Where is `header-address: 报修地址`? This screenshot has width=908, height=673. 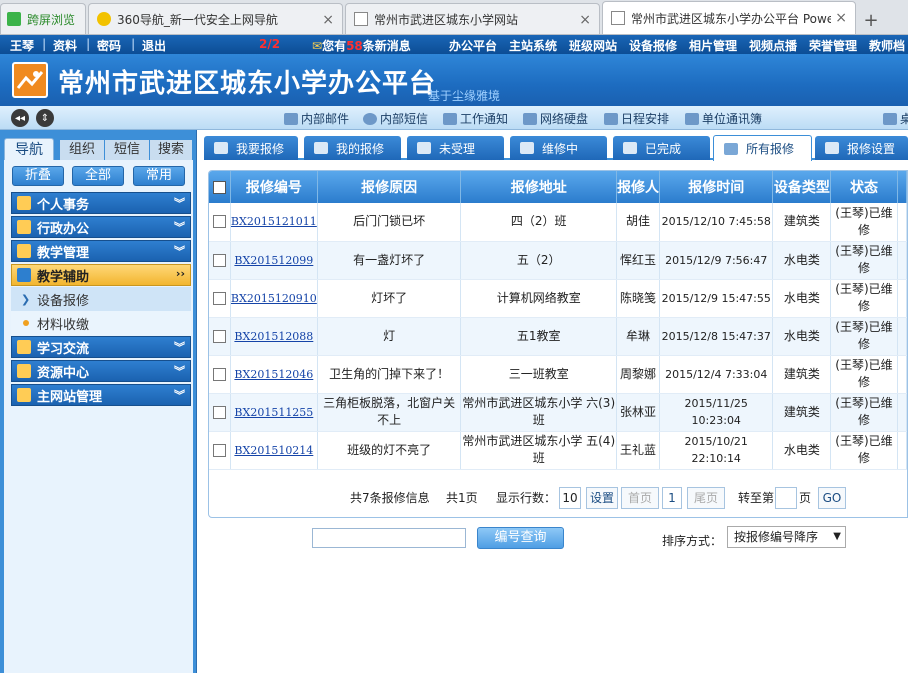
header-address: 报修地址 is located at coordinates (539, 187).